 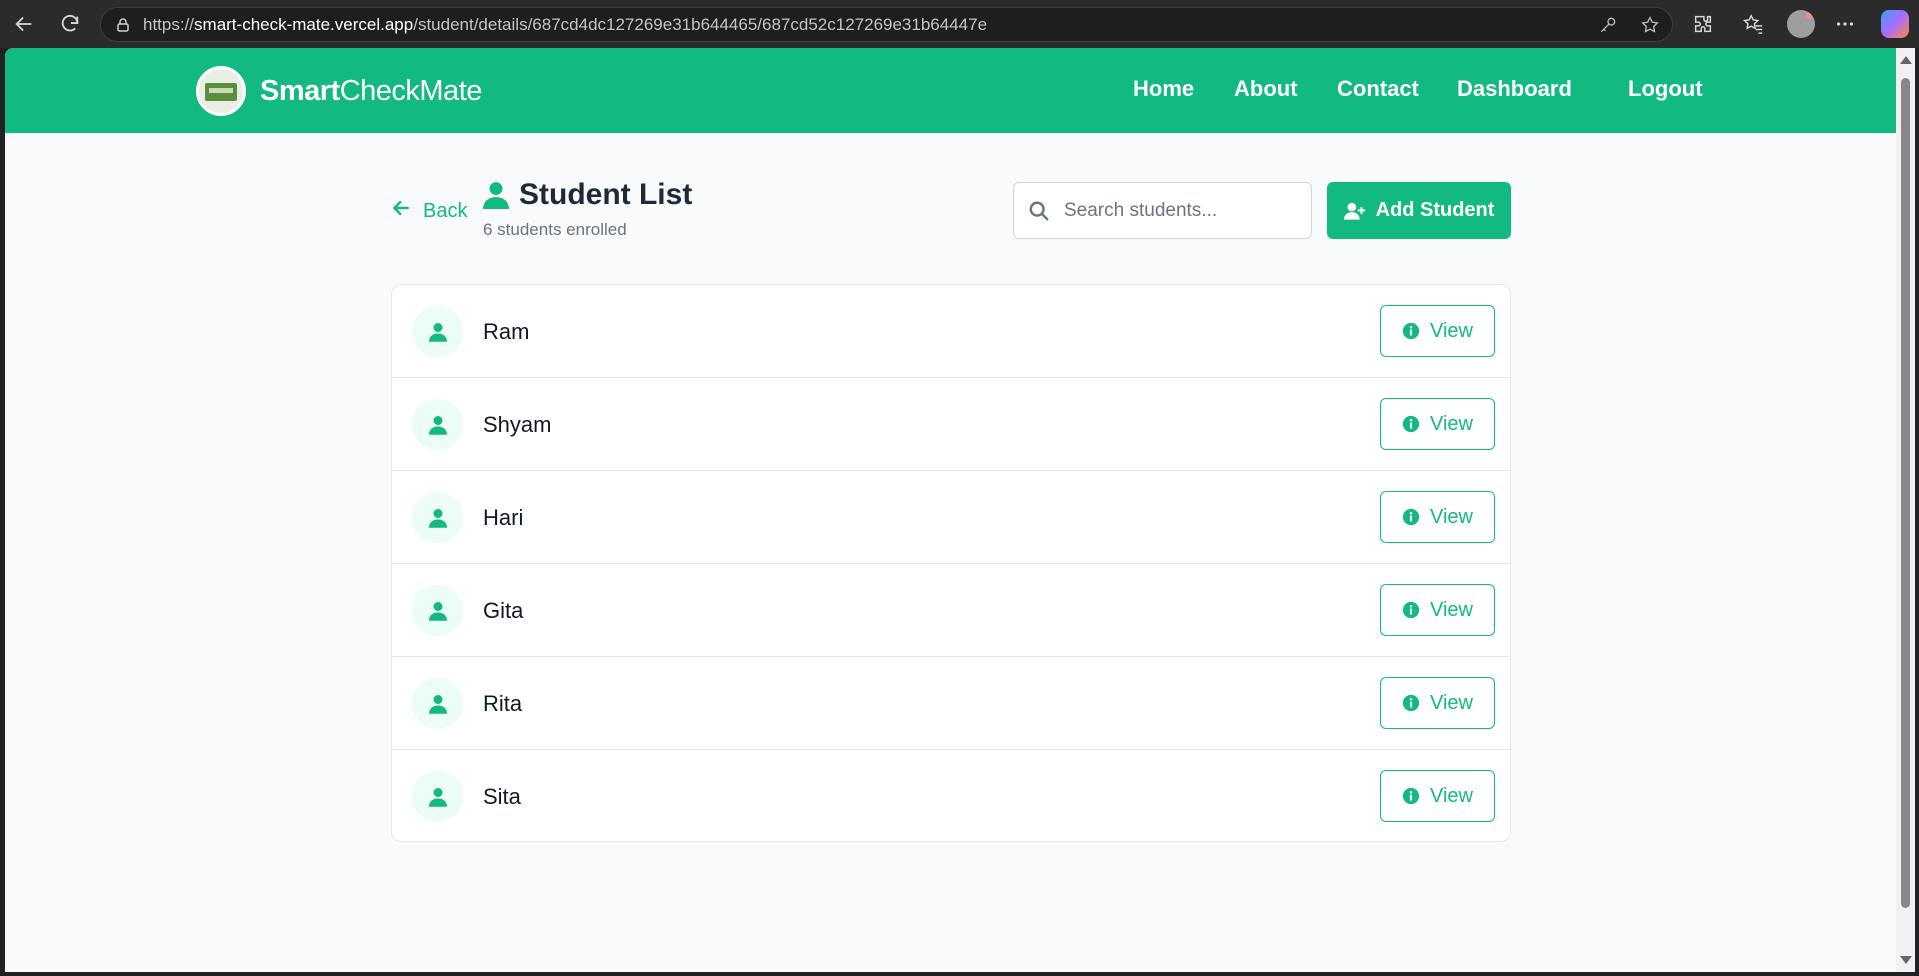 I want to click on brand-name: SmartCheckMate, so click(x=371, y=90).